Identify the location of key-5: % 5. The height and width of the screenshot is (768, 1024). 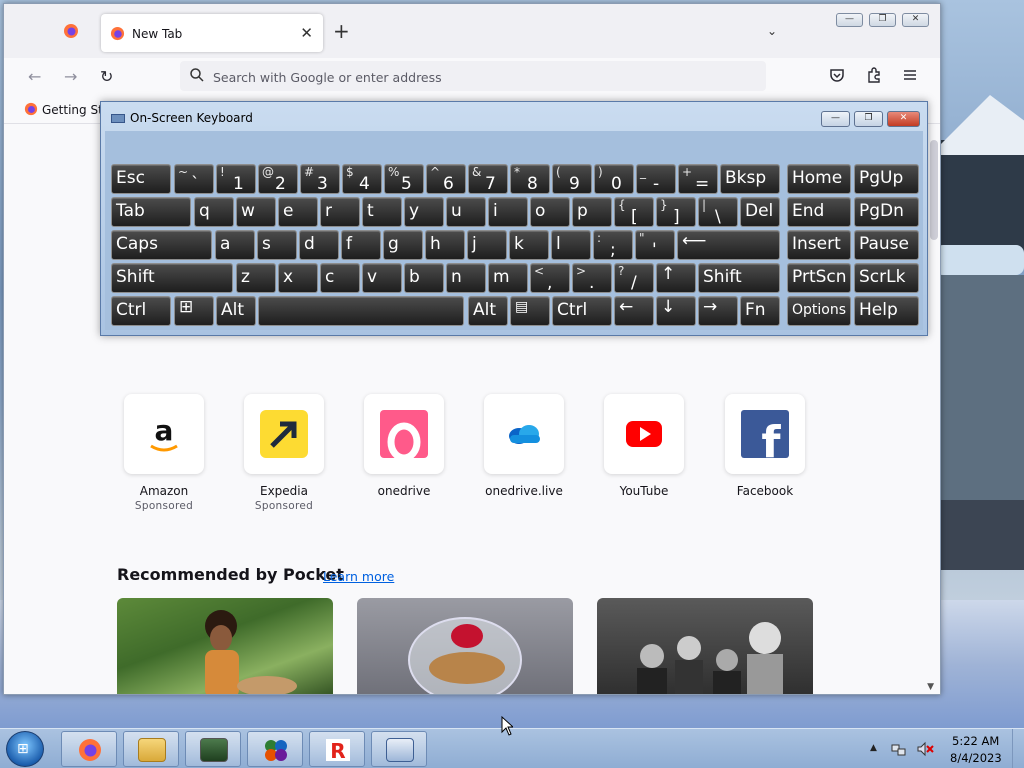
(404, 179).